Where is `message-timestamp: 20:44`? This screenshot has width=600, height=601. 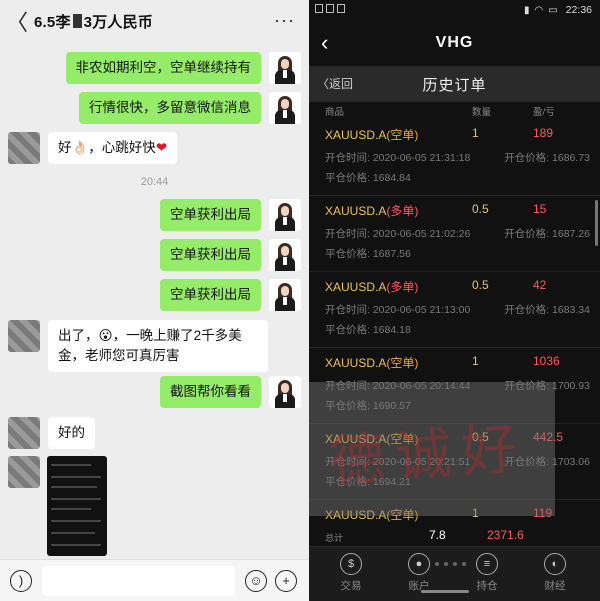
message-timestamp: 20:44 is located at coordinates (154, 182).